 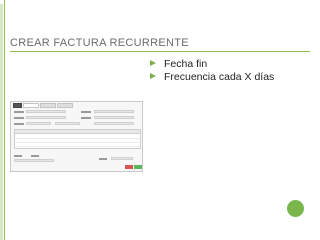 I want to click on screenshot-cancel-button, so click(x=129, y=167).